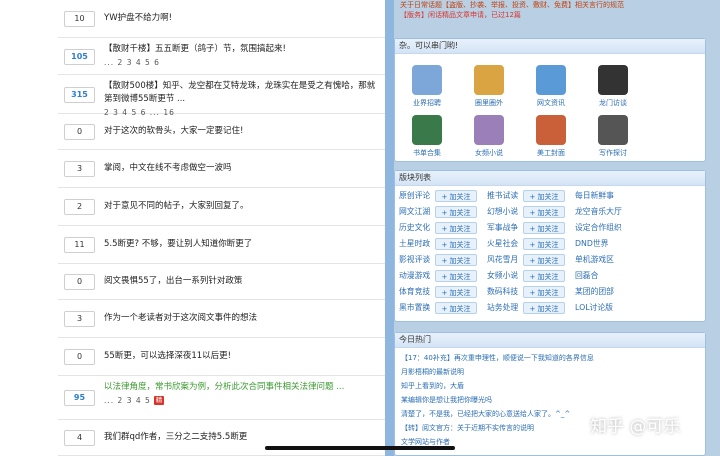  Describe the element at coordinates (360, 448) in the screenshot. I see `home-indicator` at that location.